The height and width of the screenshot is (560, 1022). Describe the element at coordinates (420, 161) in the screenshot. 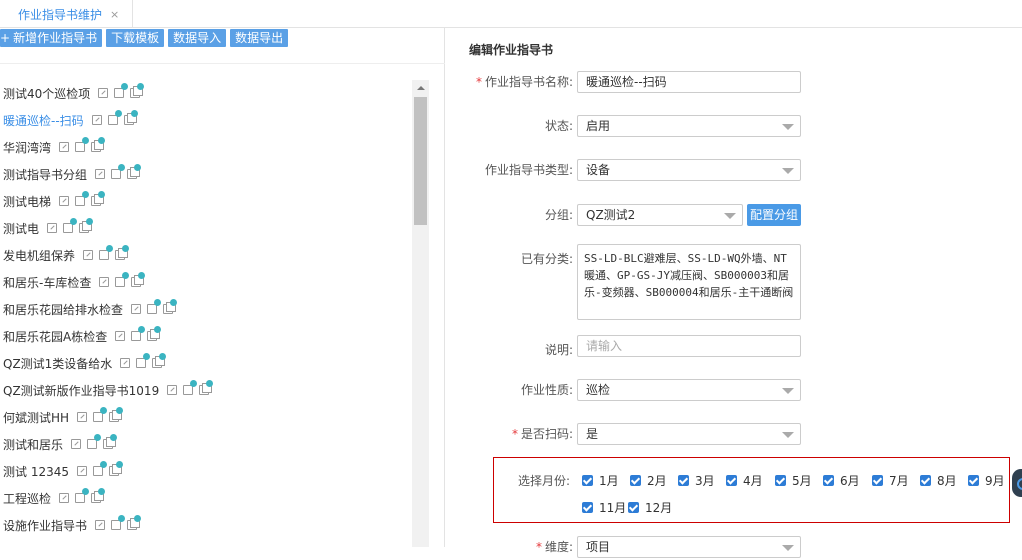

I see `scroll-thumb` at that location.